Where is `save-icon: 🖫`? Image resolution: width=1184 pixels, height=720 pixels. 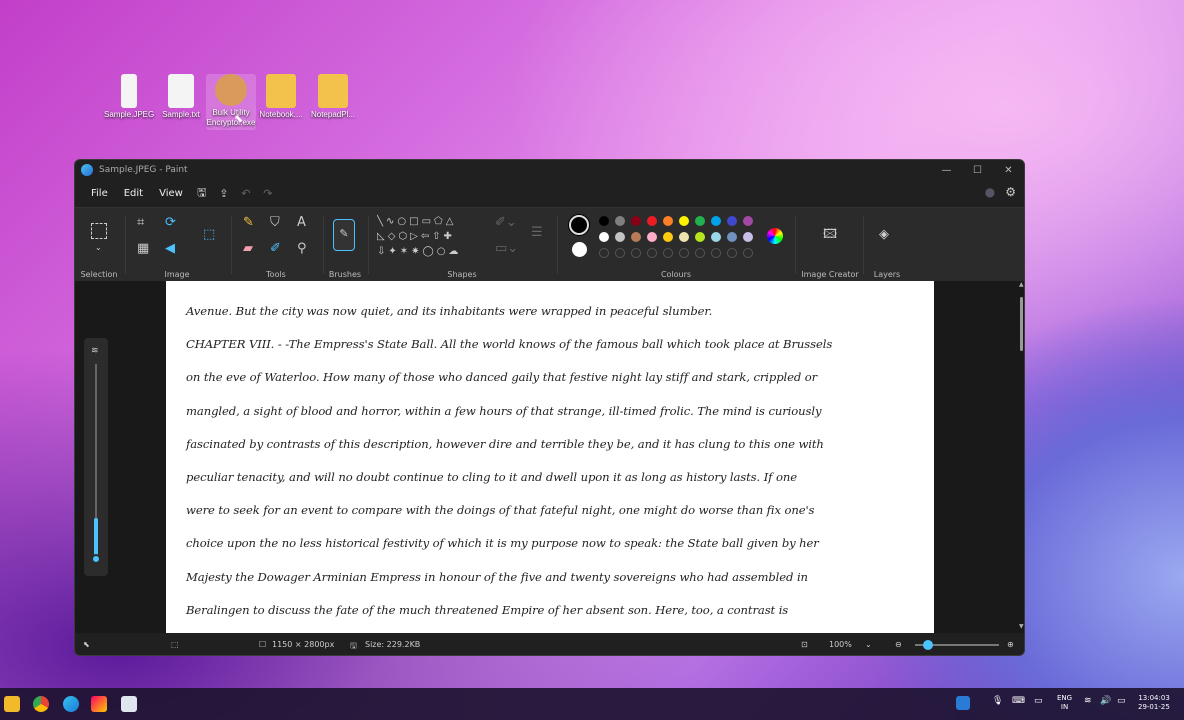
save-icon: 🖫 is located at coordinates (202, 193).